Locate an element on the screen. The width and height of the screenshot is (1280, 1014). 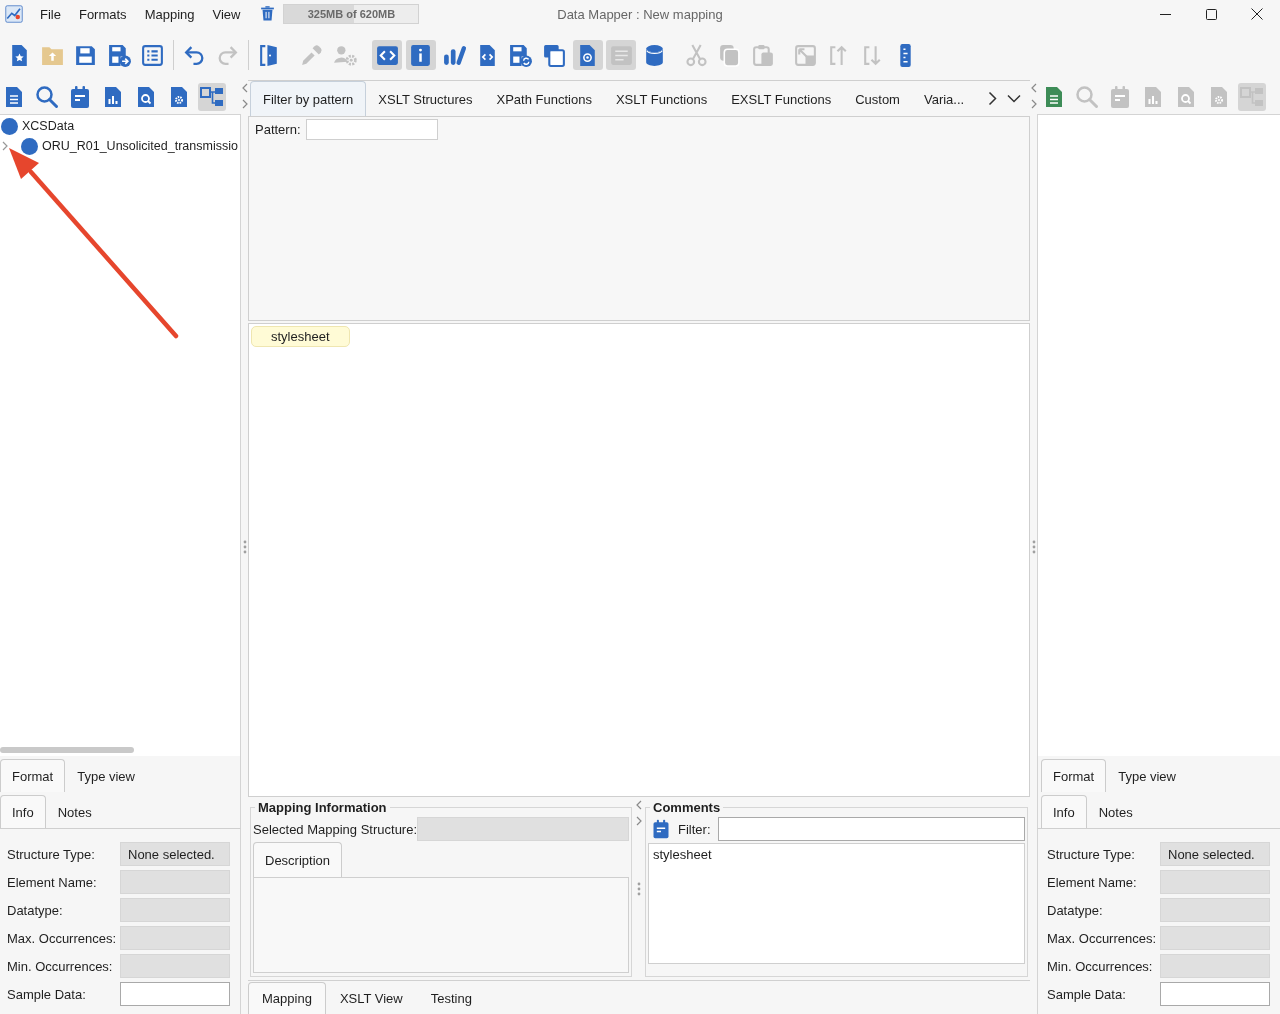
app-icon is located at coordinates (14, 14).